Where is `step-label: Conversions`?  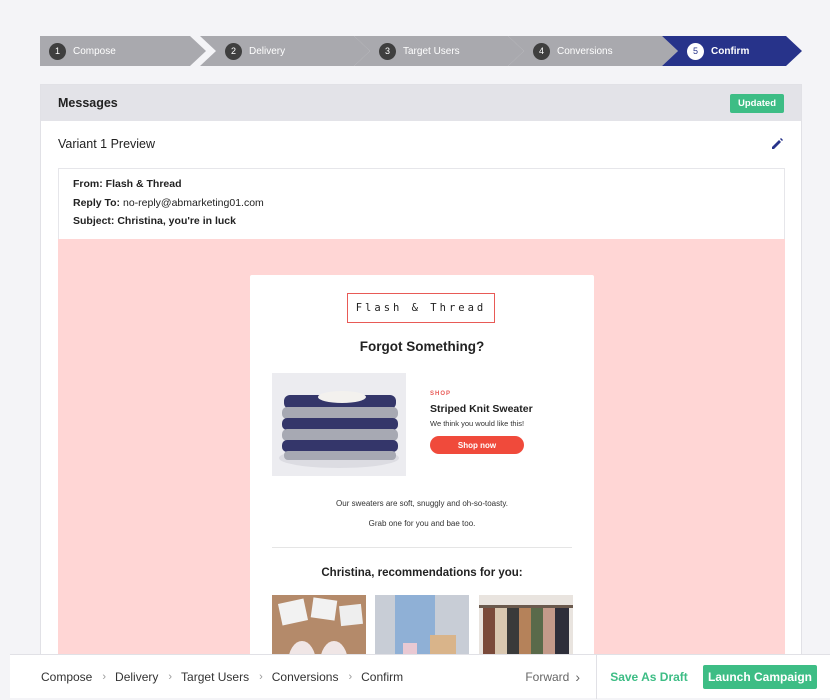
step-label: Conversions is located at coordinates (585, 51).